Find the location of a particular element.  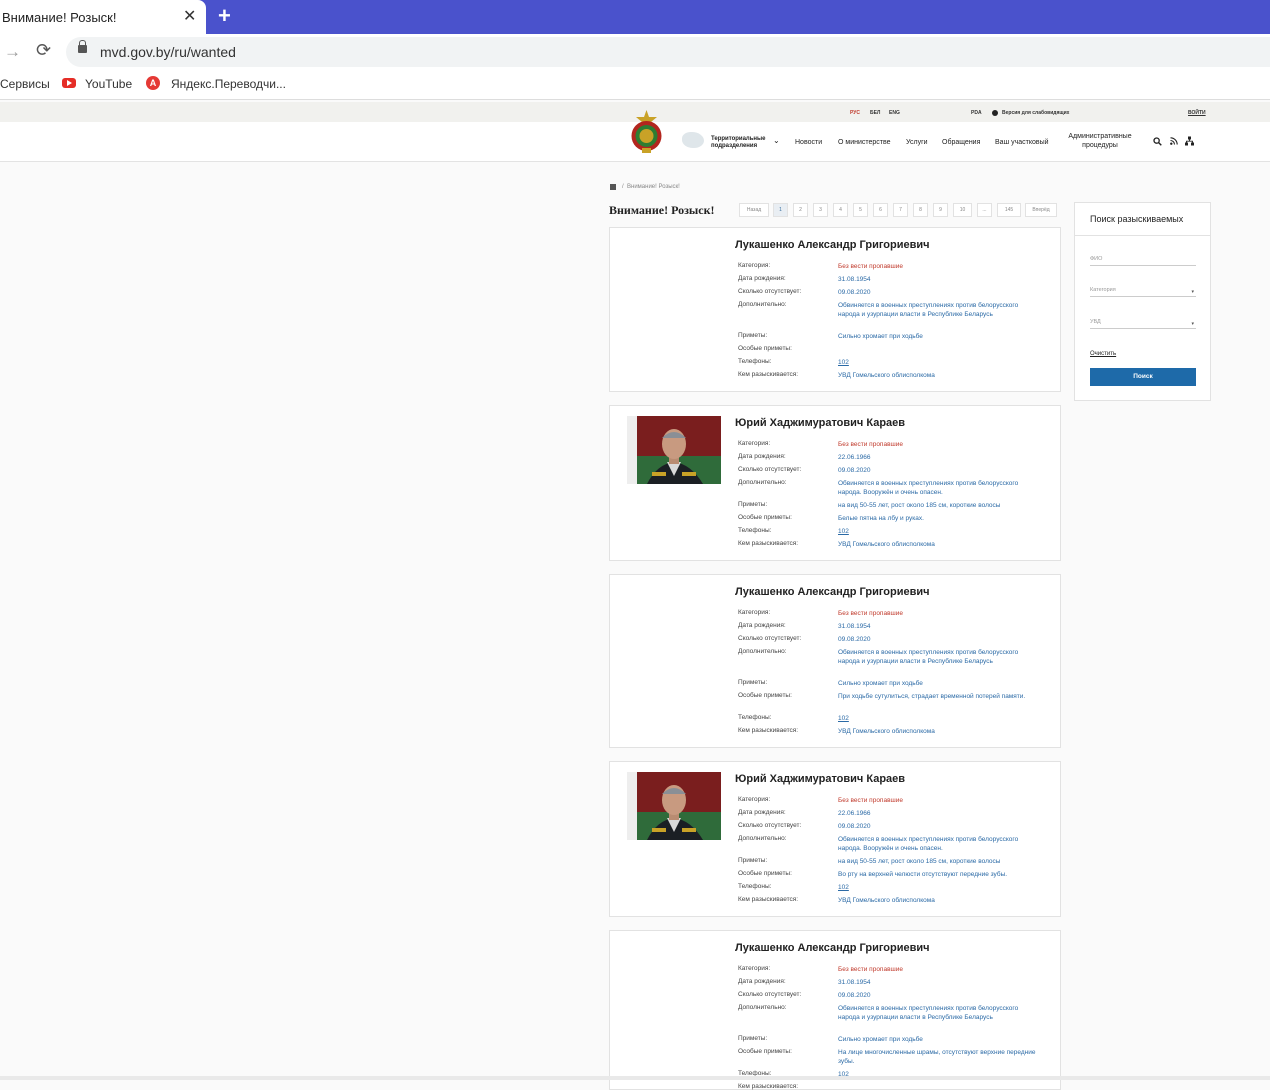

lock-icon is located at coordinates (82, 46).